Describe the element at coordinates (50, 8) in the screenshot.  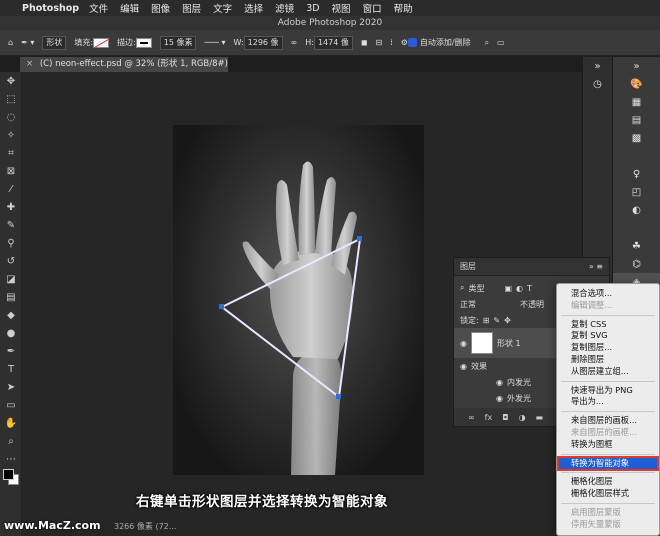
I see `menu-app-name: Photoshop` at that location.